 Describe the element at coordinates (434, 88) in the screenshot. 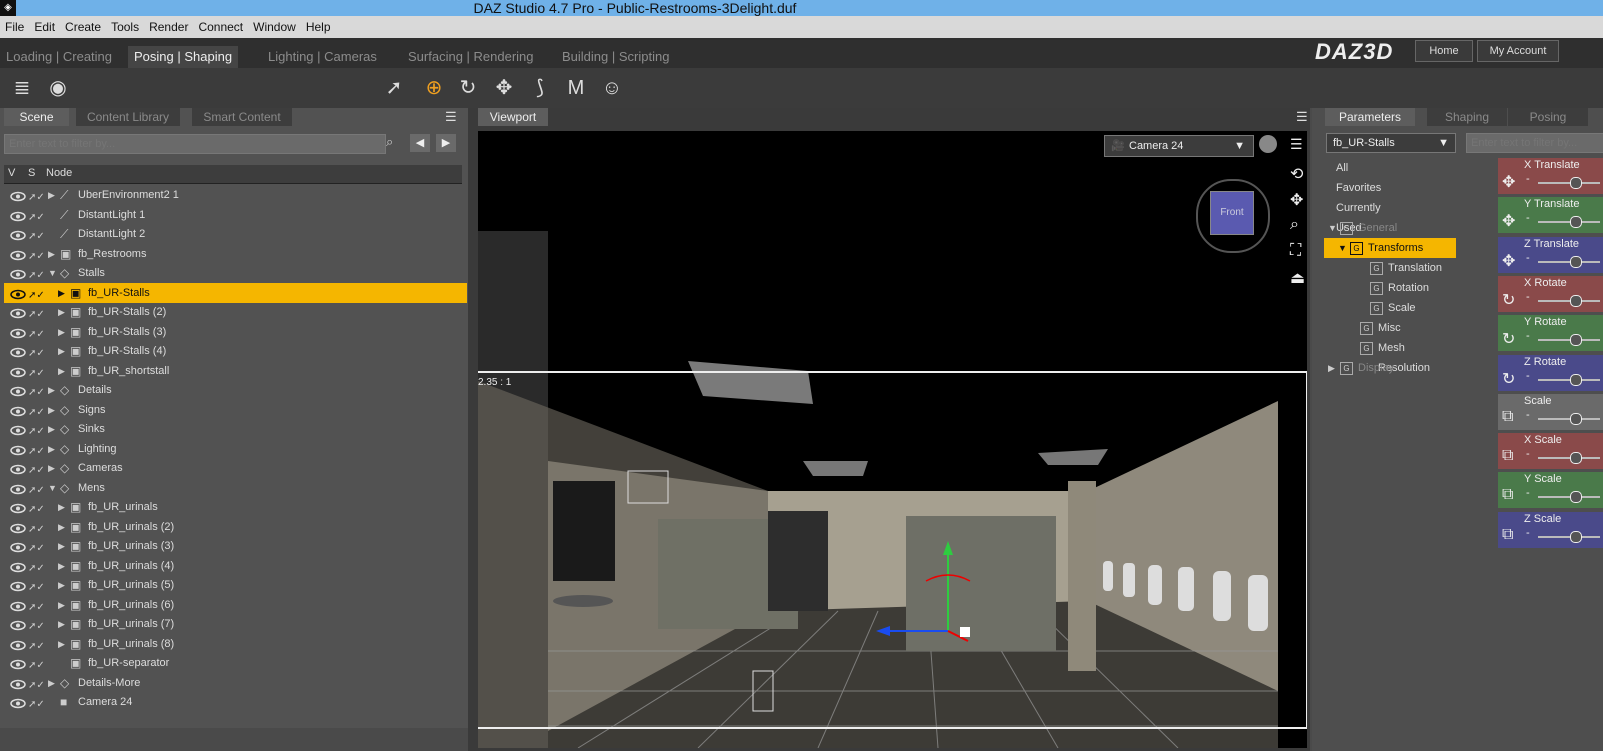

I see `universal-tool-icon: ⊕` at that location.